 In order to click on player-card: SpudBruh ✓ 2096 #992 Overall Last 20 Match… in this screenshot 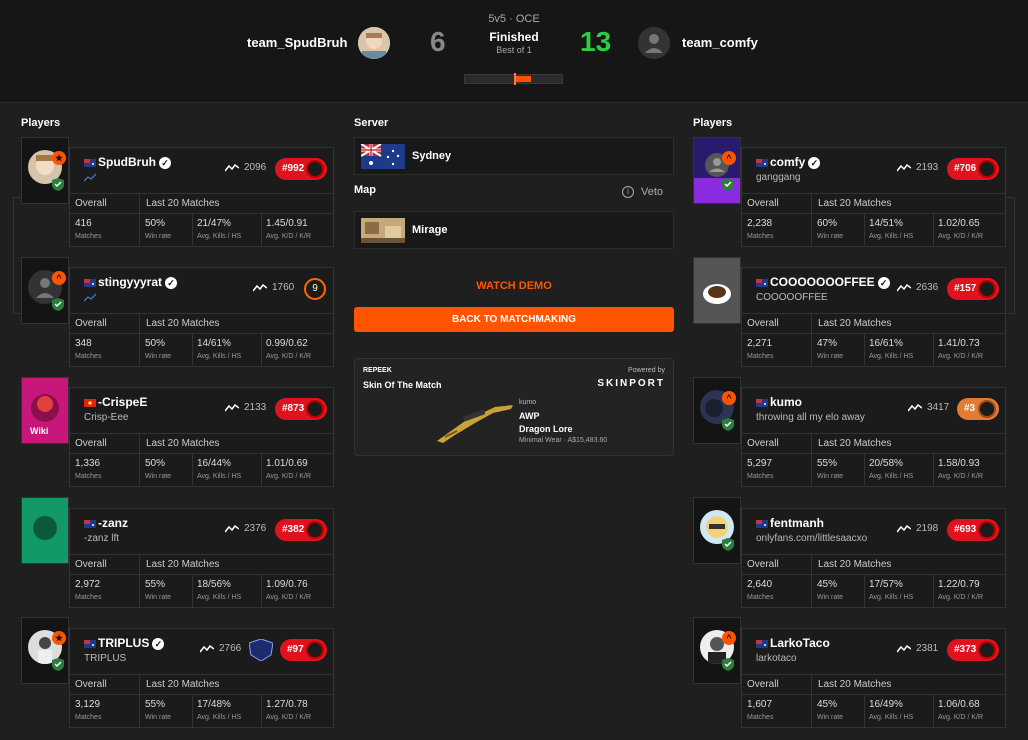, I will do `click(201, 197)`.